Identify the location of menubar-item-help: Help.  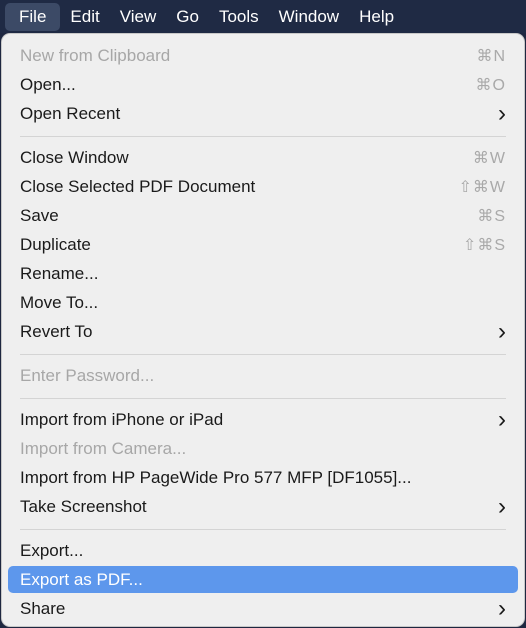
(376, 17).